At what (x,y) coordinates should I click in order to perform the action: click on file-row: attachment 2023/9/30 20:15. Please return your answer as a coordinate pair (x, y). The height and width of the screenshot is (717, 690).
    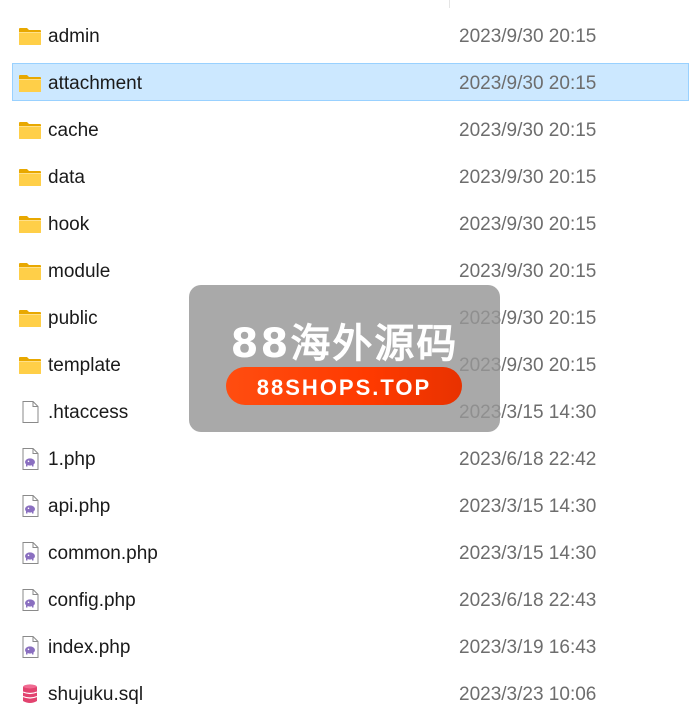
    Looking at the image, I should click on (345, 84).